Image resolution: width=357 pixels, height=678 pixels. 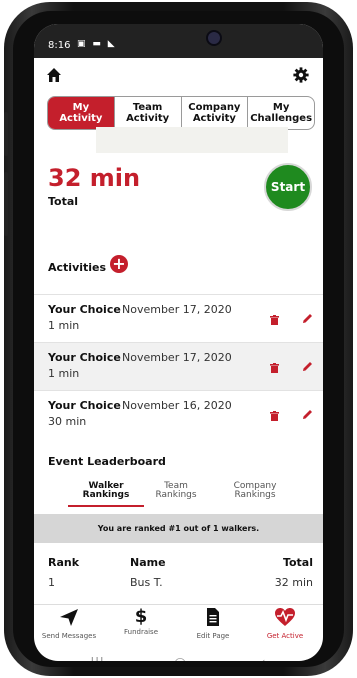 What do you see at coordinates (178, 41) in the screenshot?
I see `status-bar: 8:16 ▣ ▬ ◣` at bounding box center [178, 41].